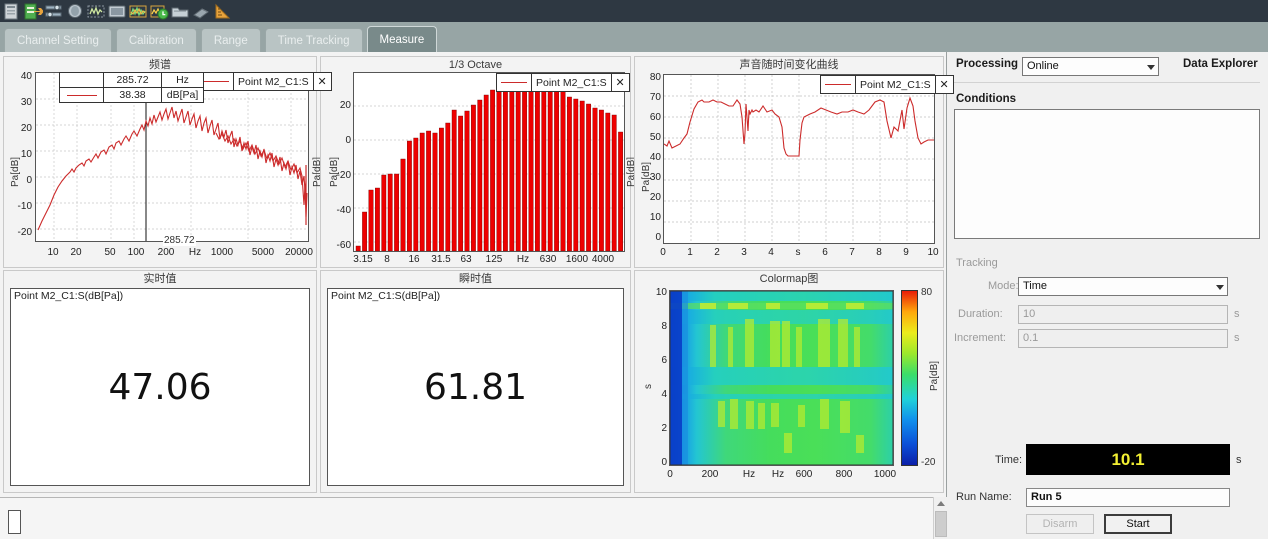 The height and width of the screenshot is (539, 1268). Describe the element at coordinates (664, 360) in the screenshot. I see `colormap-ytick: 6` at that location.